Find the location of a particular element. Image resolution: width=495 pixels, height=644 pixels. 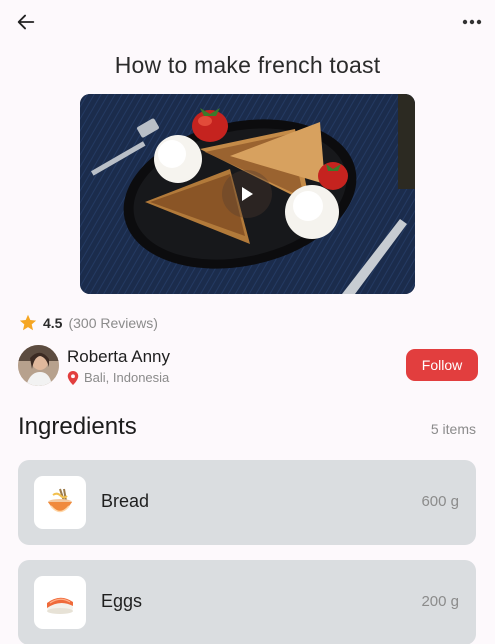

avatar-photo is located at coordinates (38, 365).